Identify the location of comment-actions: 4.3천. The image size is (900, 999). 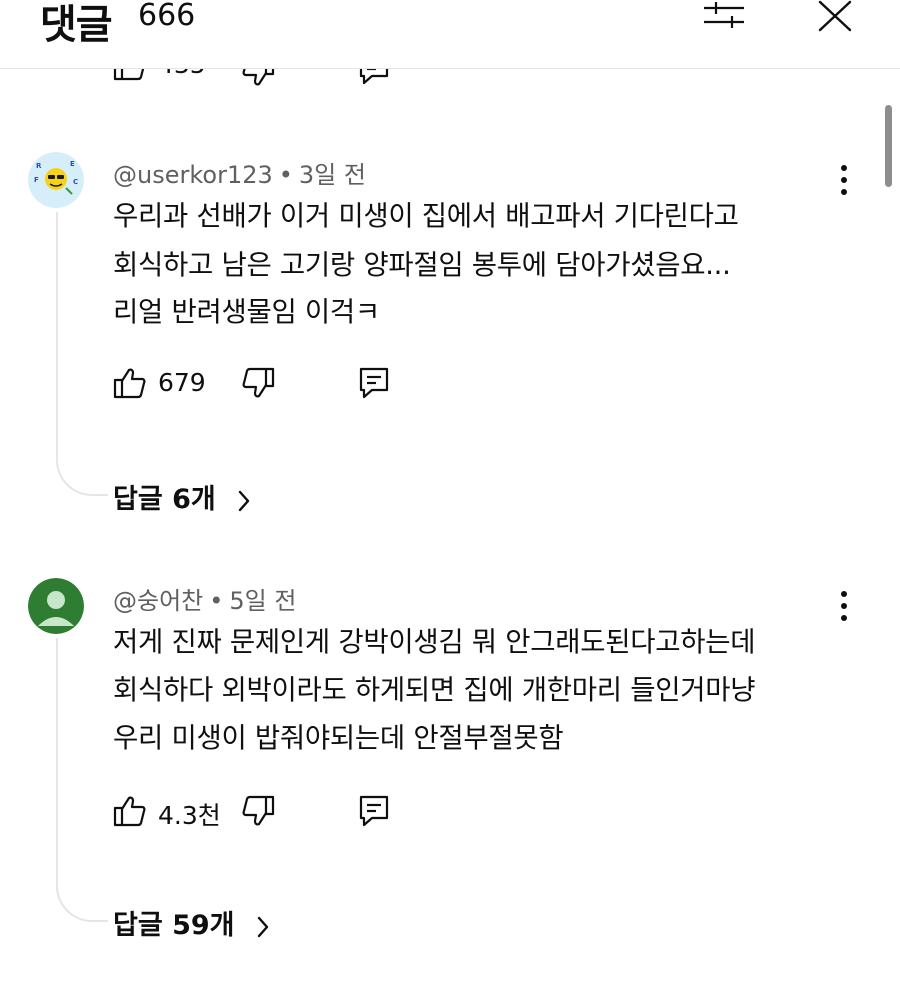
(273, 814).